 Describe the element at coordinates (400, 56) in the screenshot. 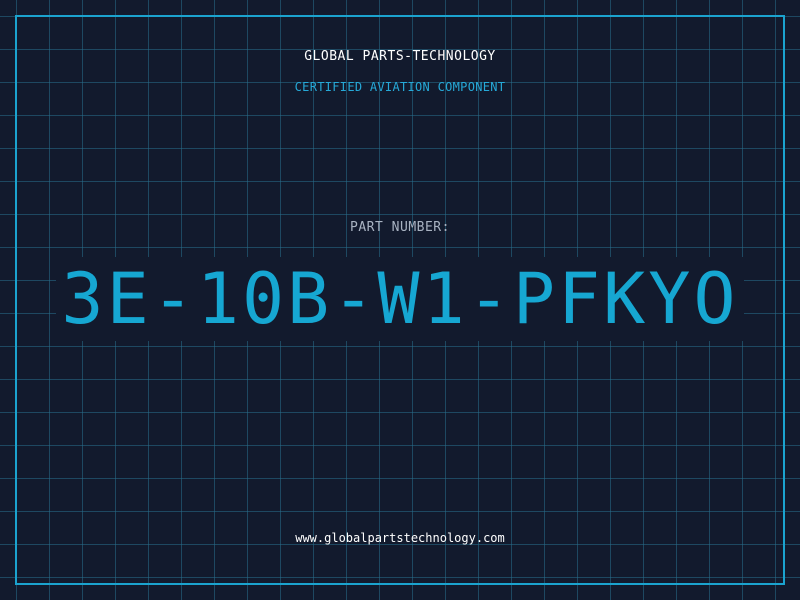

I see `company-name: GLOBAL PARTS-TECHNOLOGY` at that location.